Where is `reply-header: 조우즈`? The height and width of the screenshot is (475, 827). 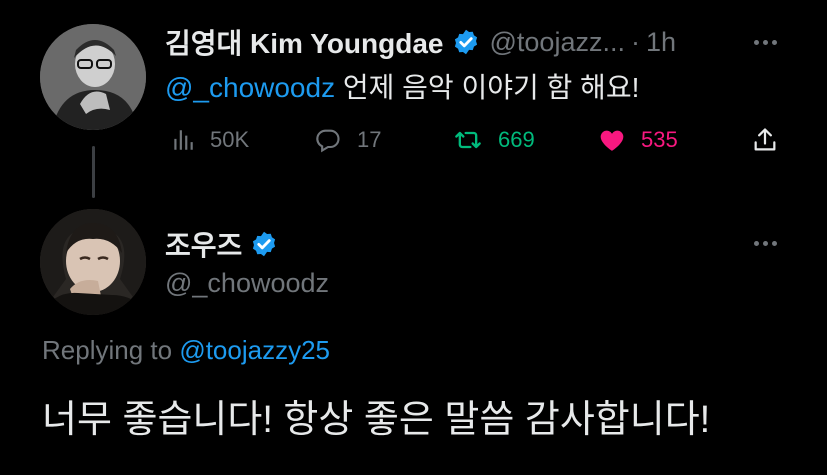 reply-header: 조우즈 is located at coordinates (221, 244).